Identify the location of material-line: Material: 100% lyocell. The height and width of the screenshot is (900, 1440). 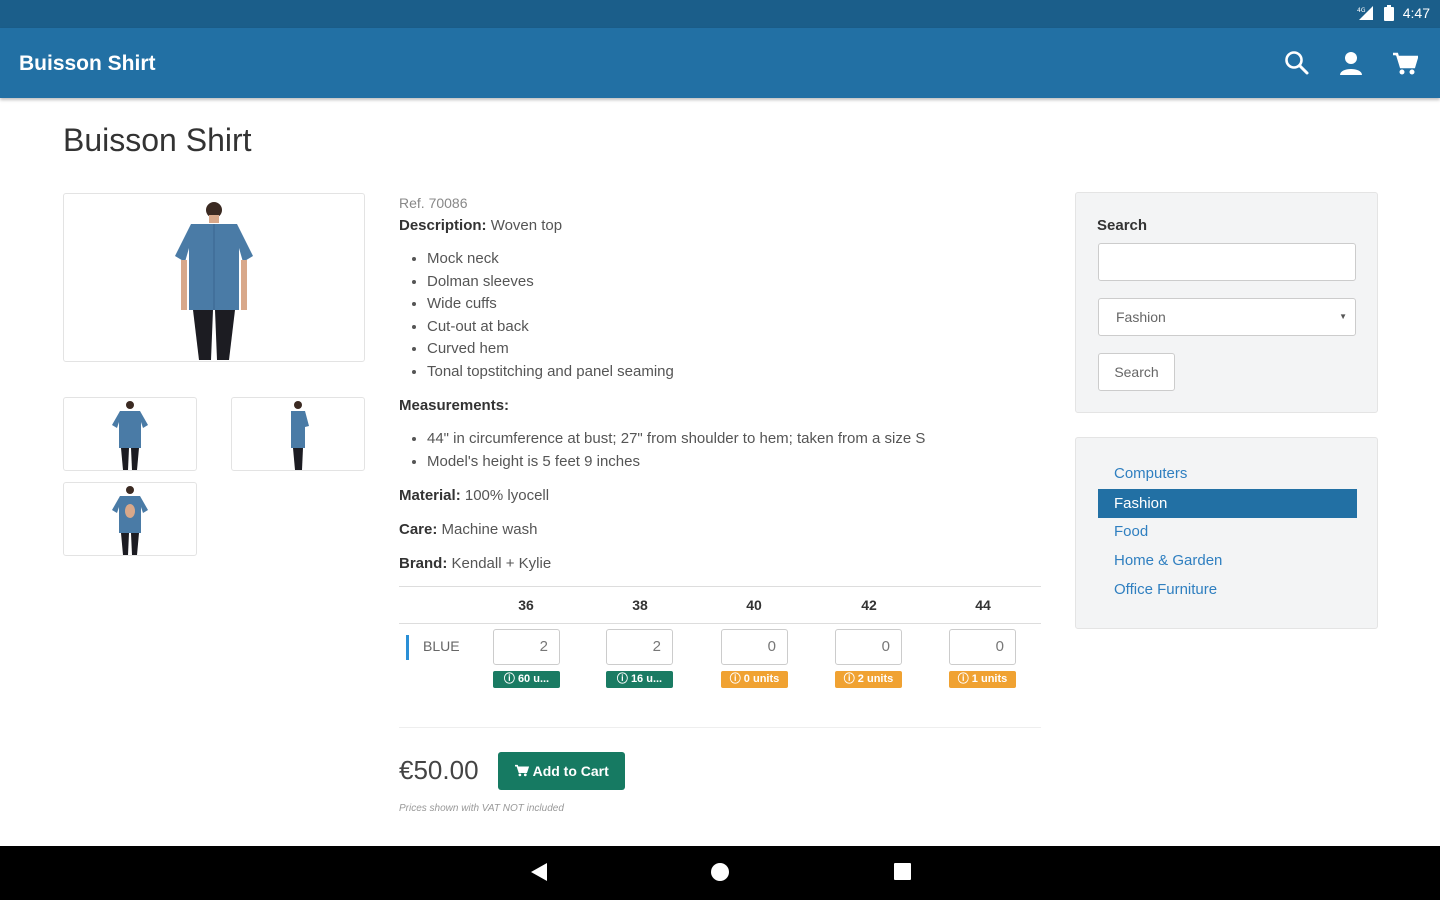
(474, 495).